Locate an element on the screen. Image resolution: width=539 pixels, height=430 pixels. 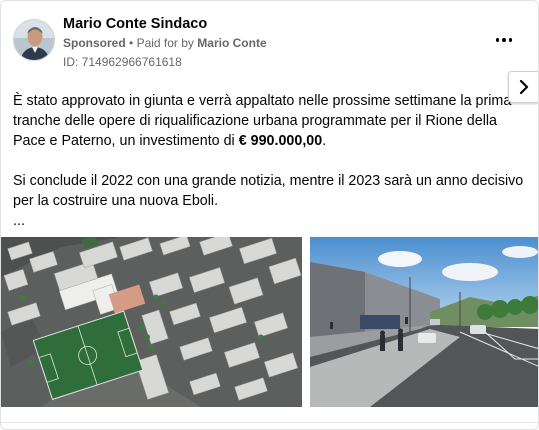
chevron-right-icon is located at coordinates (524, 87).